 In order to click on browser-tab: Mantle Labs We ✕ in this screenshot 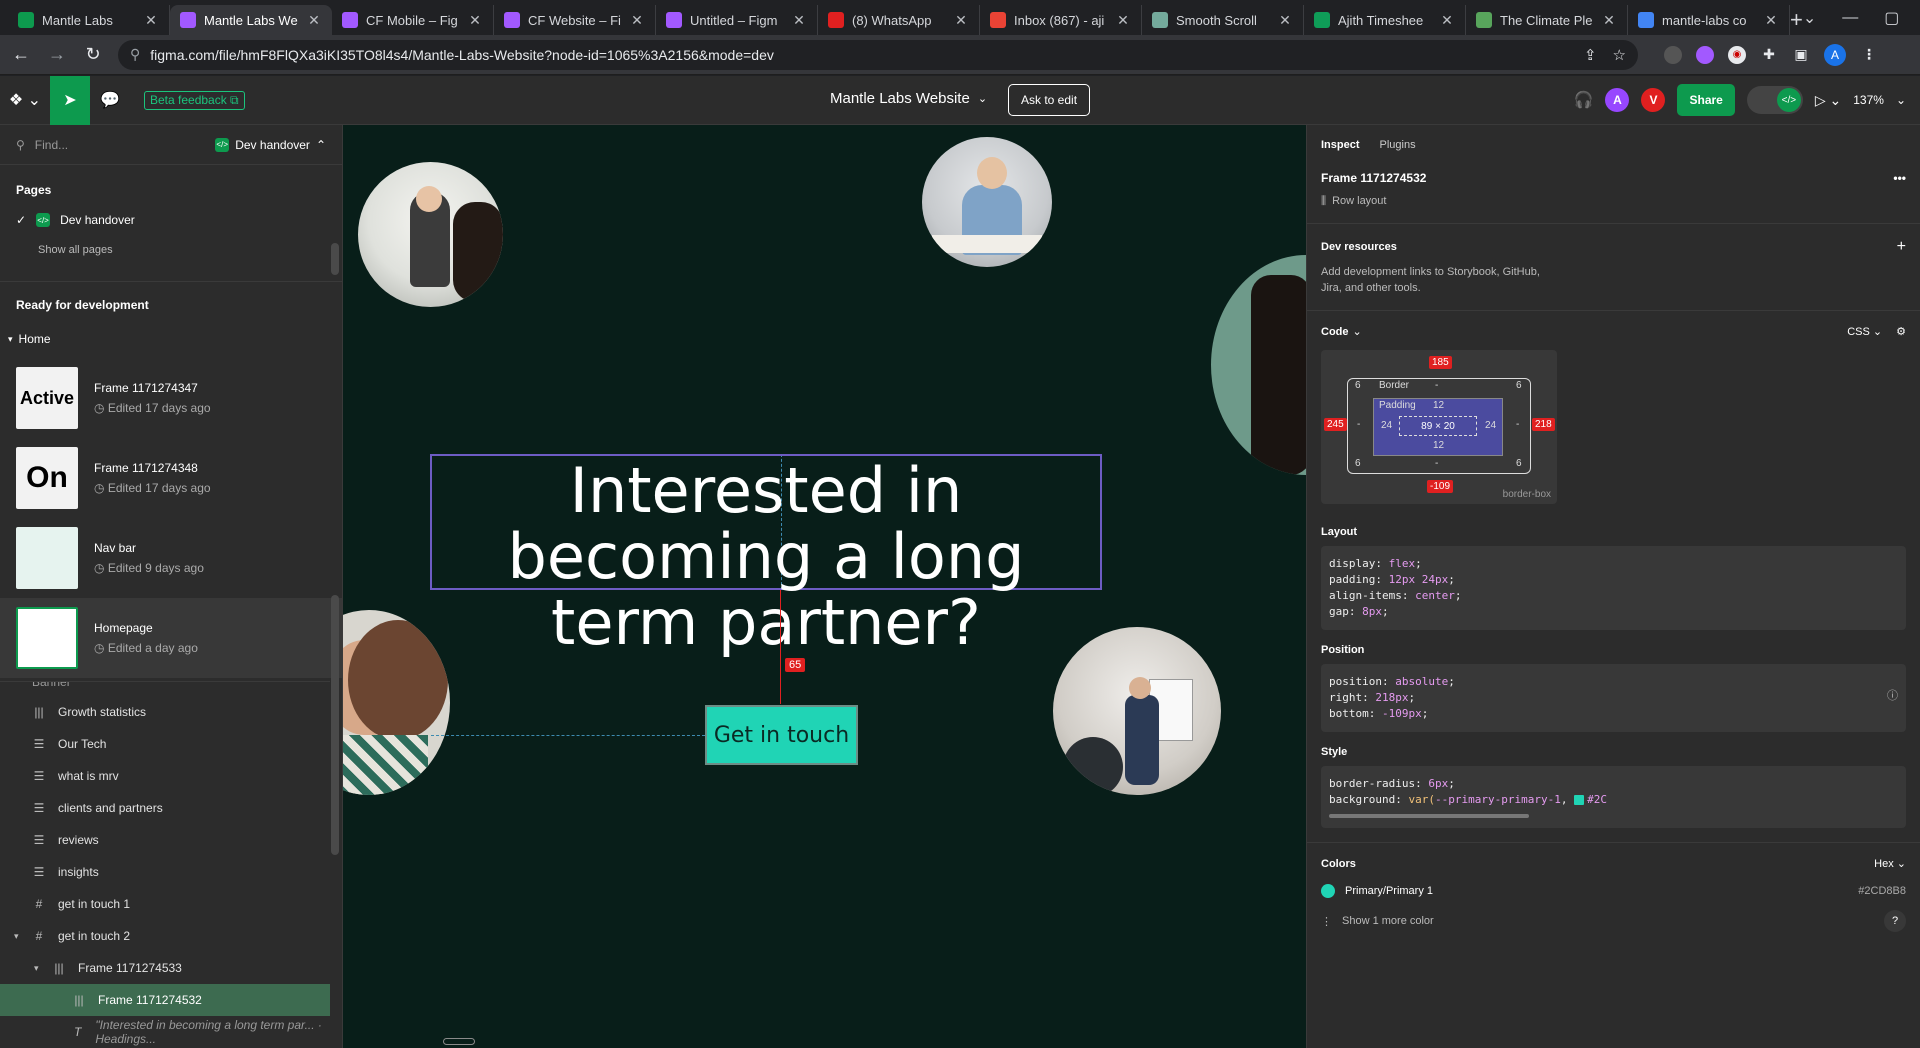, I will do `click(251, 20)`.